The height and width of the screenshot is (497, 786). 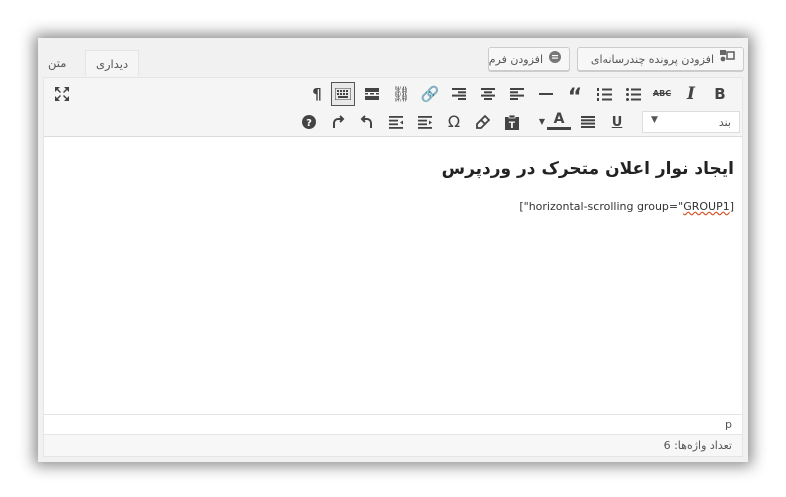 I want to click on tab-visual: دیداری, so click(x=112, y=63).